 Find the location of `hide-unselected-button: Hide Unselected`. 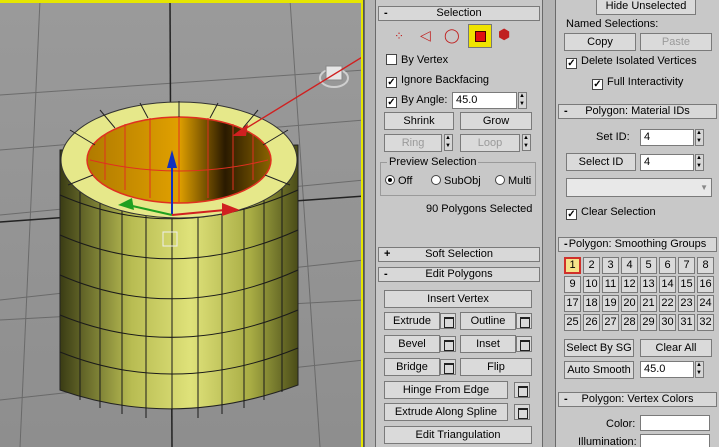

hide-unselected-button: Hide Unselected is located at coordinates (646, 7).